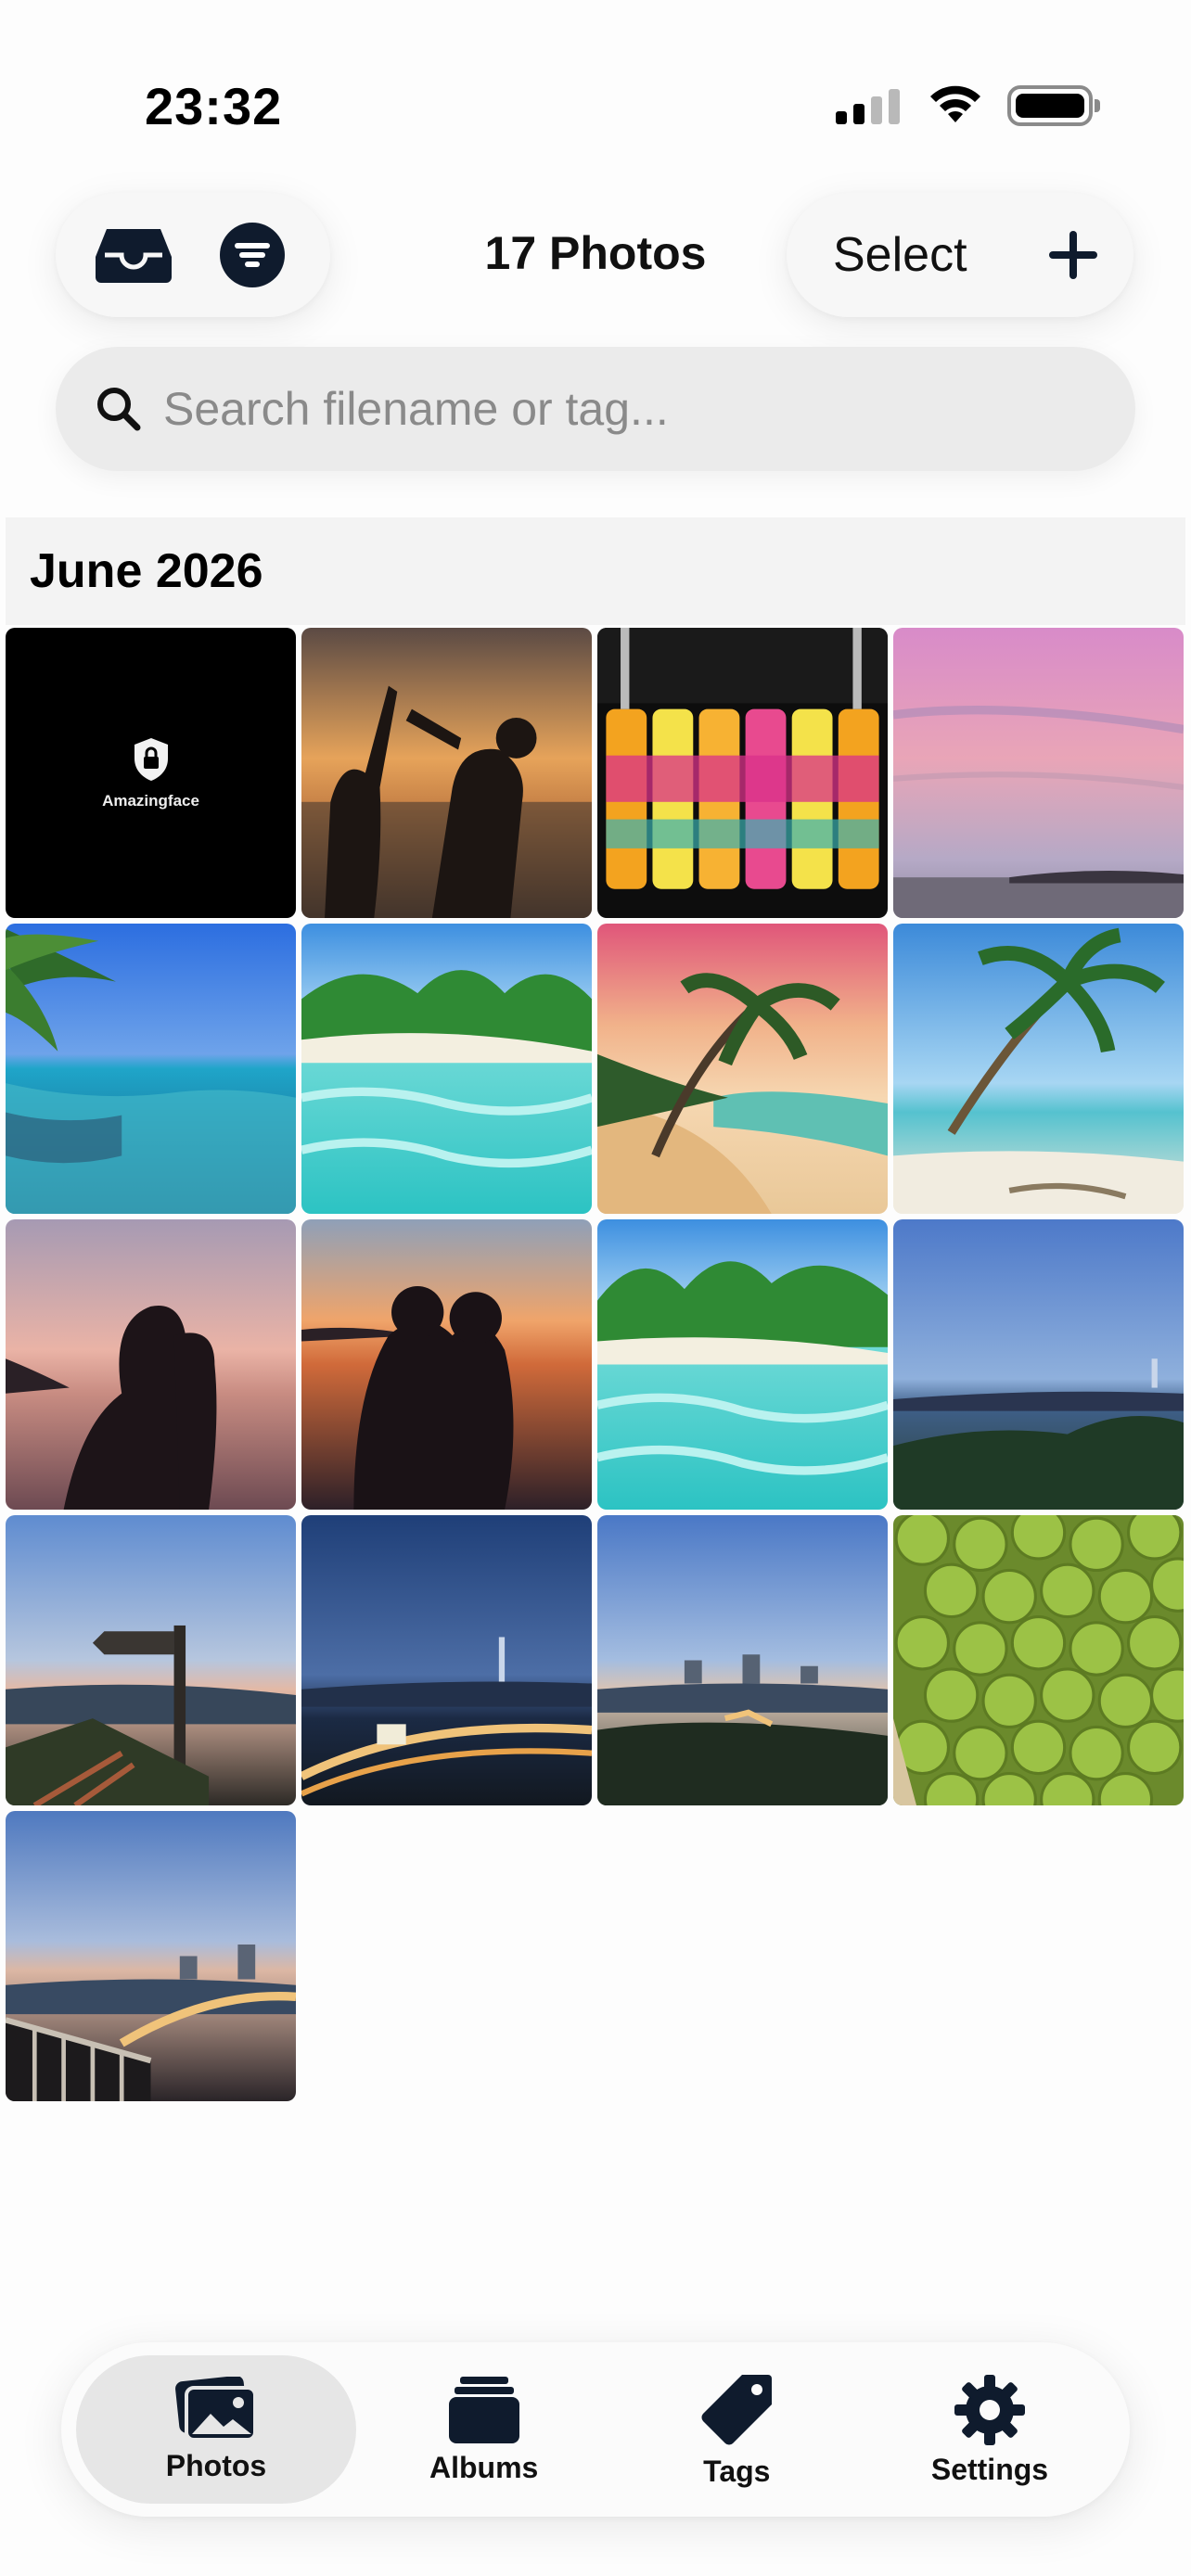  I want to click on select-button: Select, so click(900, 255).